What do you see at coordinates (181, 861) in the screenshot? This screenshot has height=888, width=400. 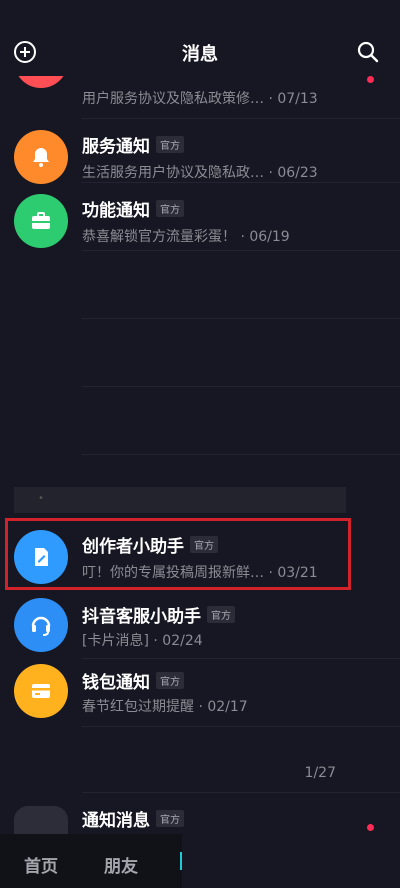 I see `tab-indicator` at bounding box center [181, 861].